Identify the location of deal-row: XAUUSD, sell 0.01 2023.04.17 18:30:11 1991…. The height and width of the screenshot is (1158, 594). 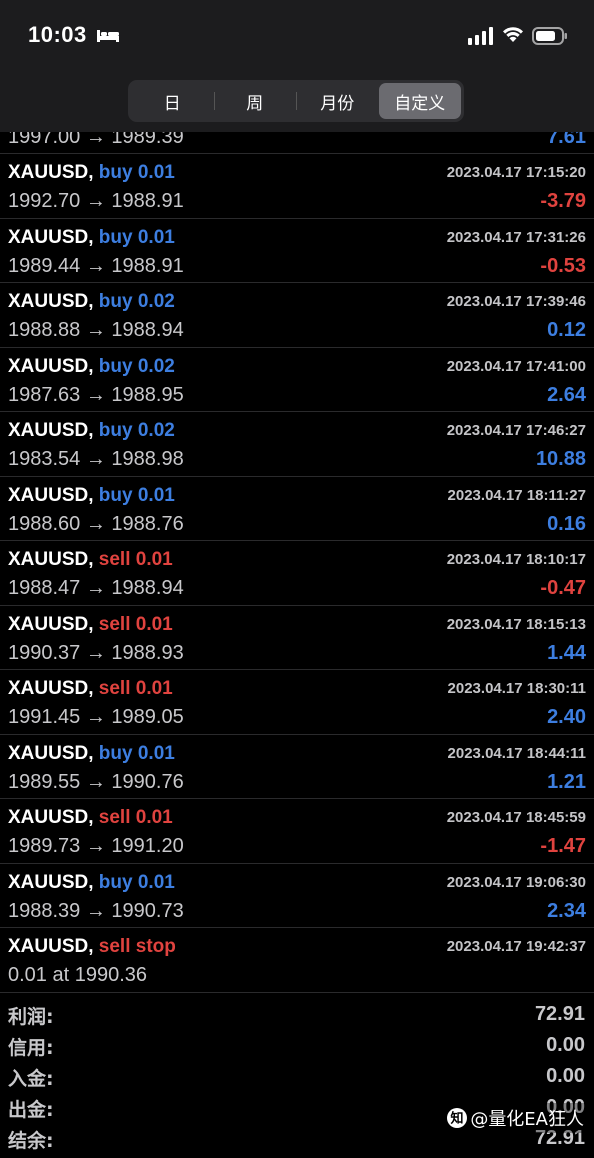
(297, 702).